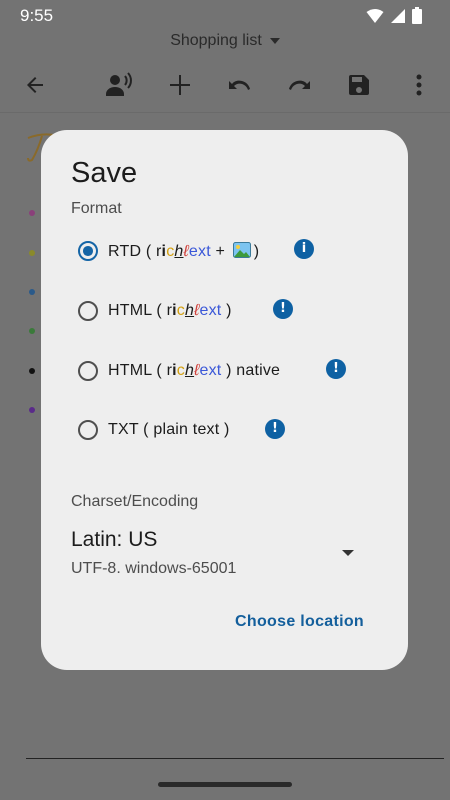 The width and height of the screenshot is (450, 800). What do you see at coordinates (37, 15) in the screenshot?
I see `status-time: 9:55` at bounding box center [37, 15].